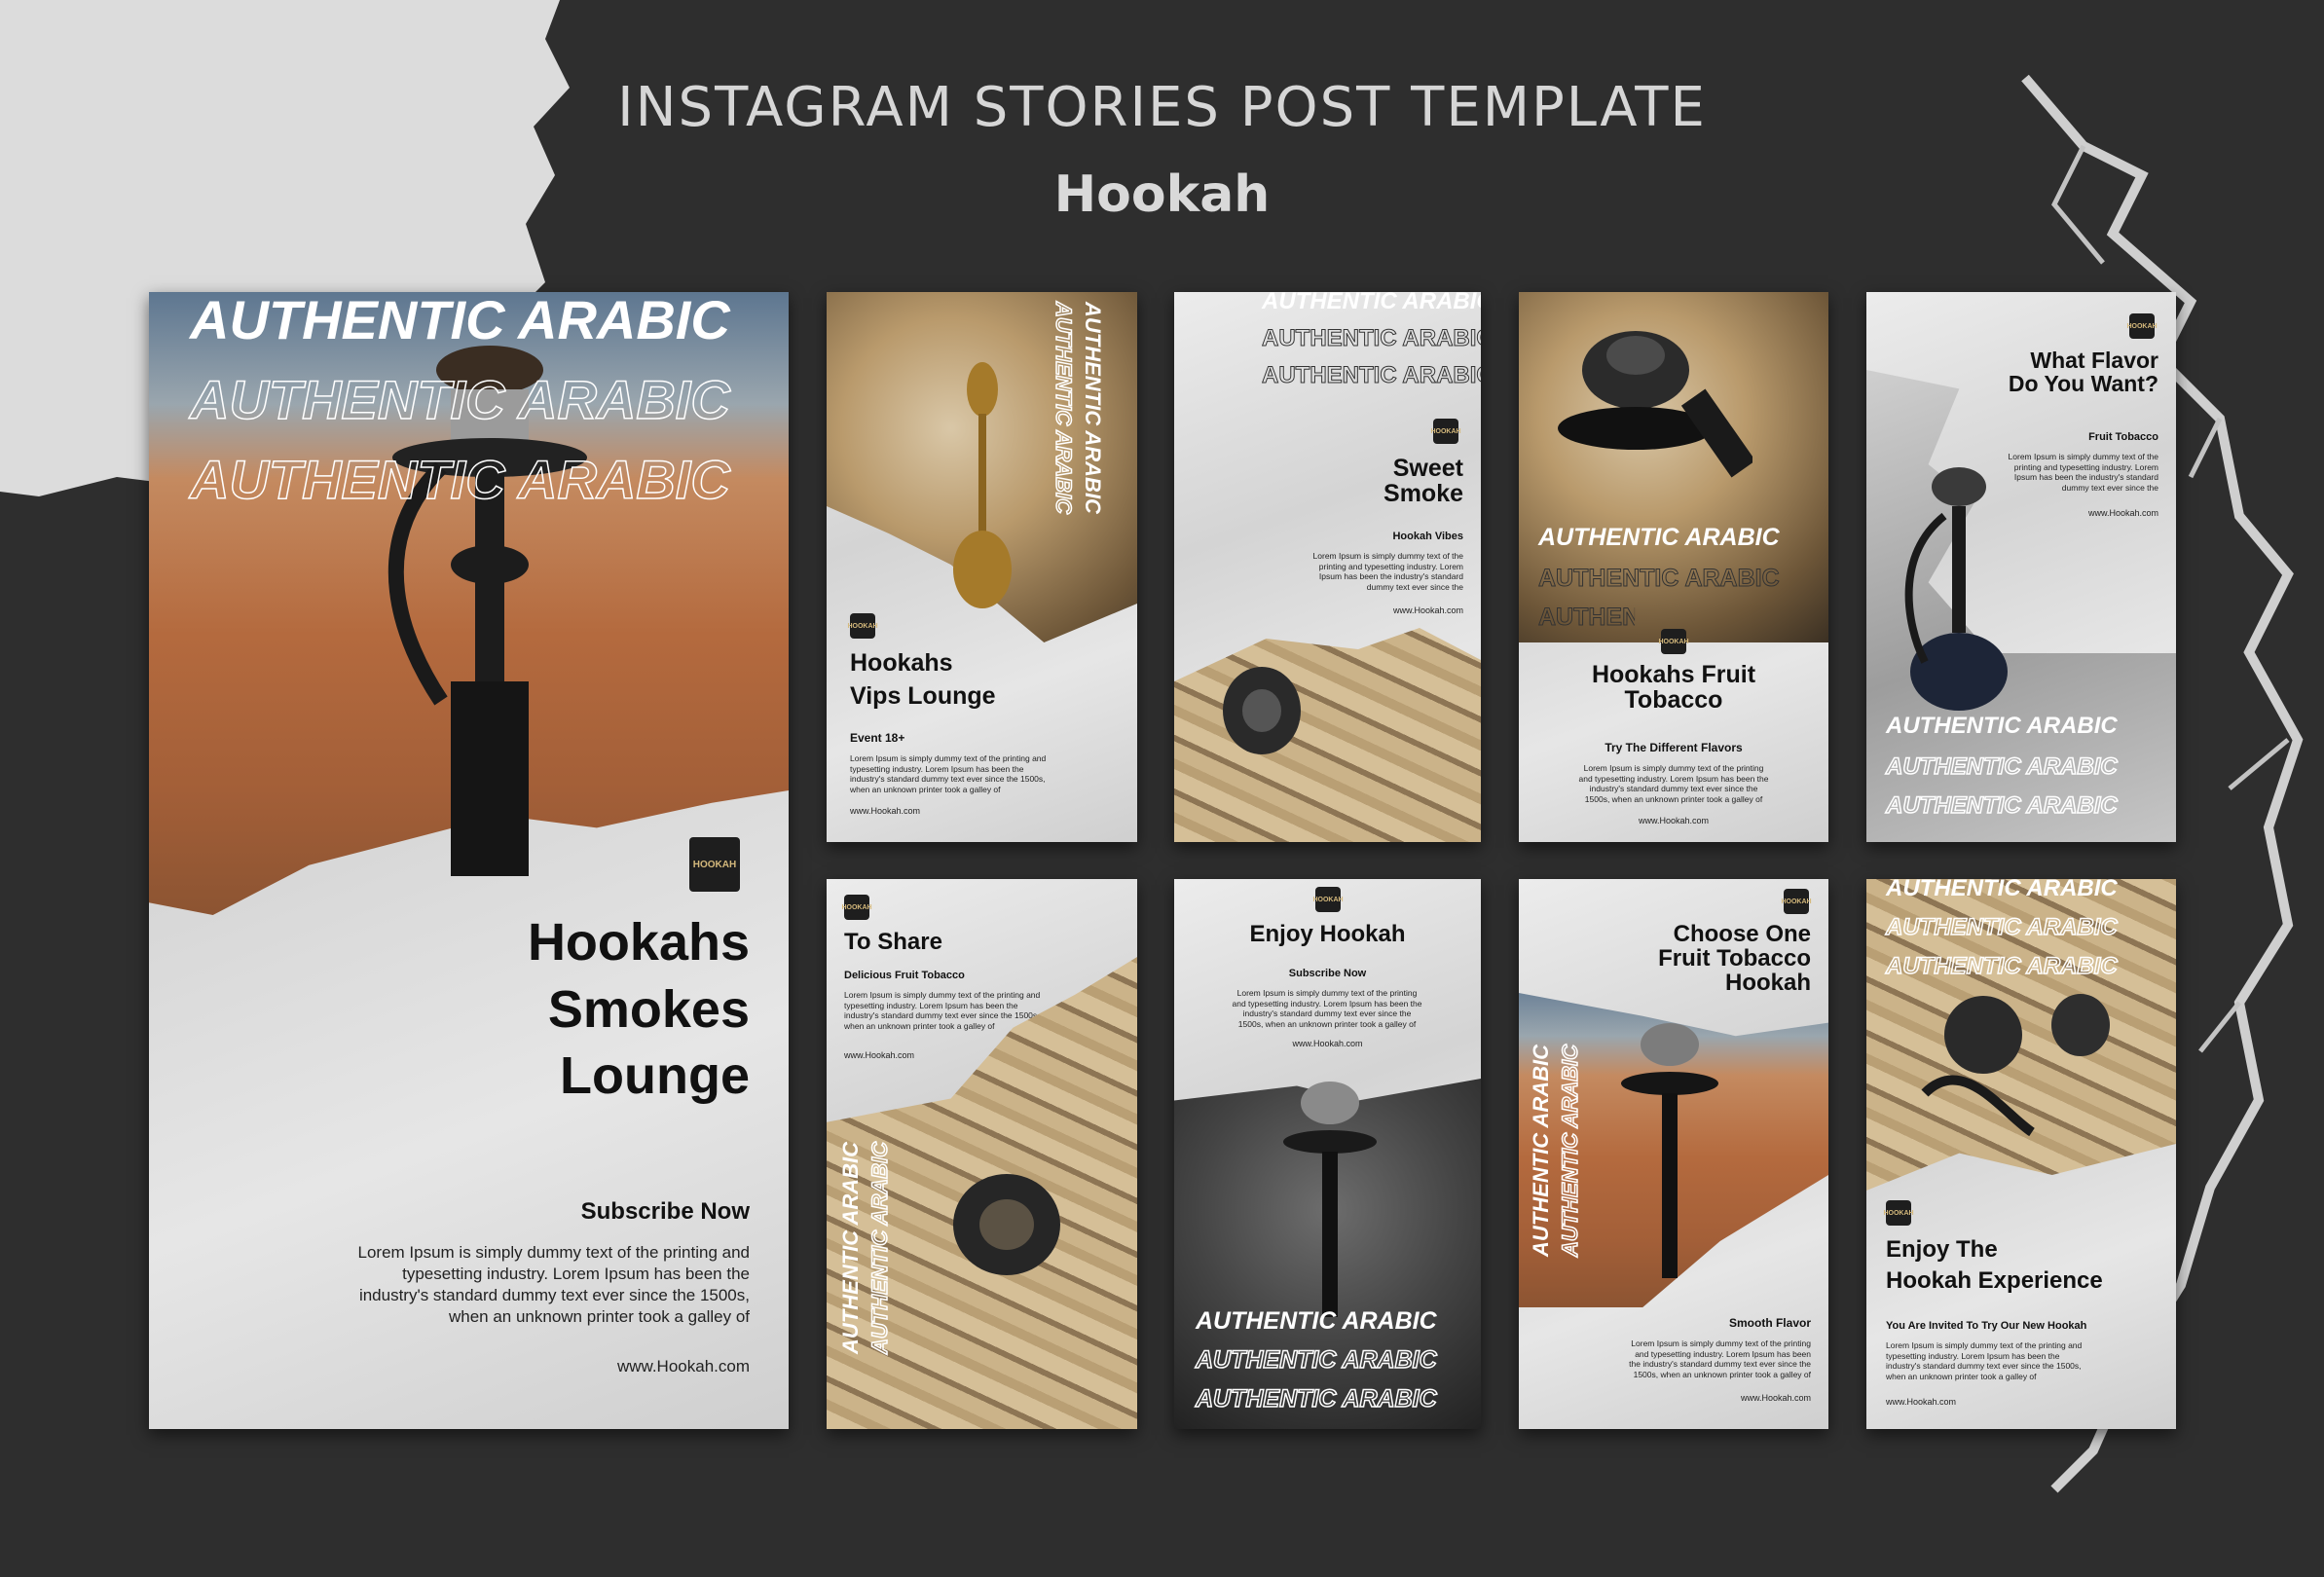 The height and width of the screenshot is (1577, 2324). I want to click on headline-block: Choose One Fruit Tobacco Hookah, so click(1734, 959).